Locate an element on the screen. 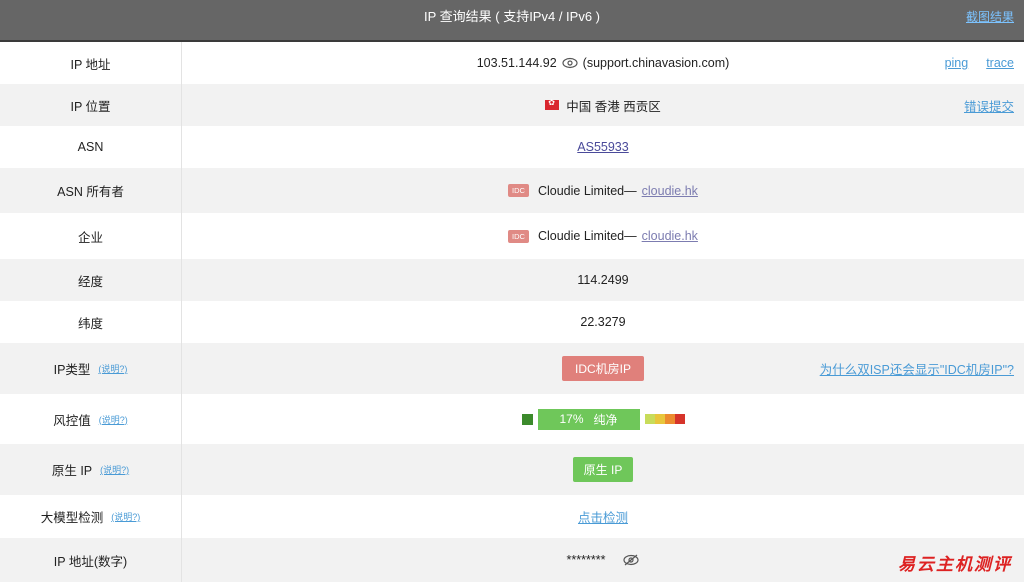 This screenshot has height=582, width=1024. risk-text: 纯净 is located at coordinates (605, 419).